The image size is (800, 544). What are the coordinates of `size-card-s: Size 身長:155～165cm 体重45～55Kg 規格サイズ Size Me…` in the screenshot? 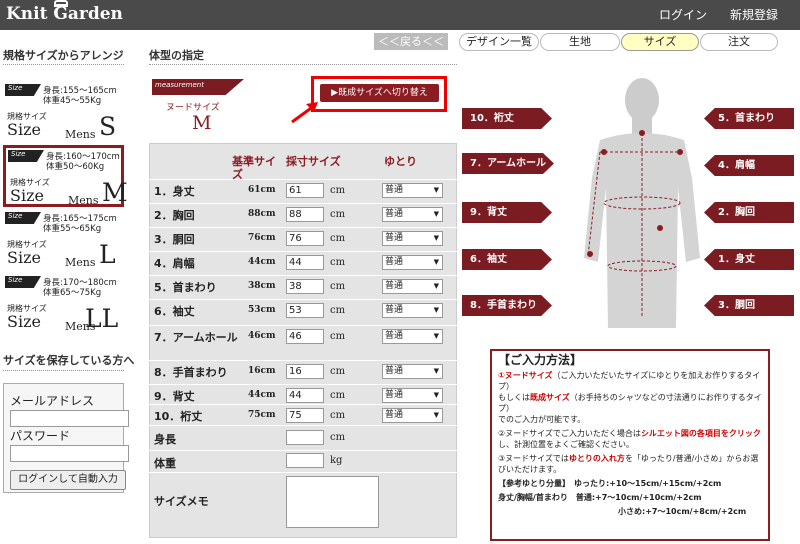 It's located at (63, 113).